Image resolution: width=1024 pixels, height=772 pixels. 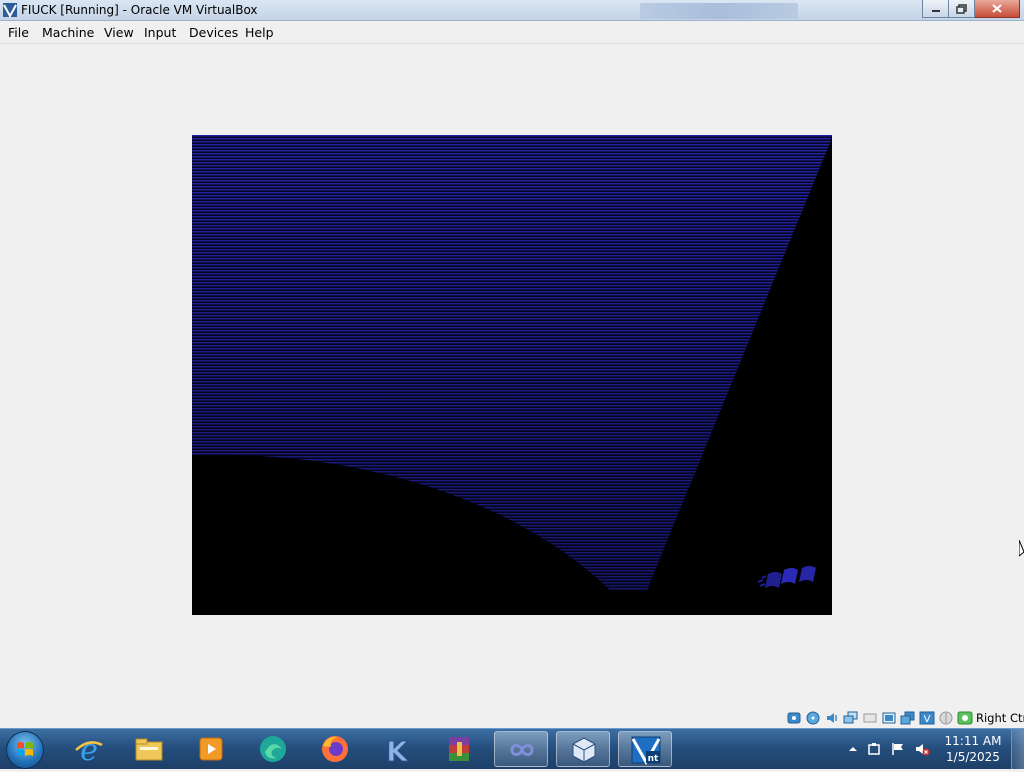 What do you see at coordinates (139, 10) in the screenshot?
I see `window-title: FIUCK [Running] - Oracle VM VirtualBox` at bounding box center [139, 10].